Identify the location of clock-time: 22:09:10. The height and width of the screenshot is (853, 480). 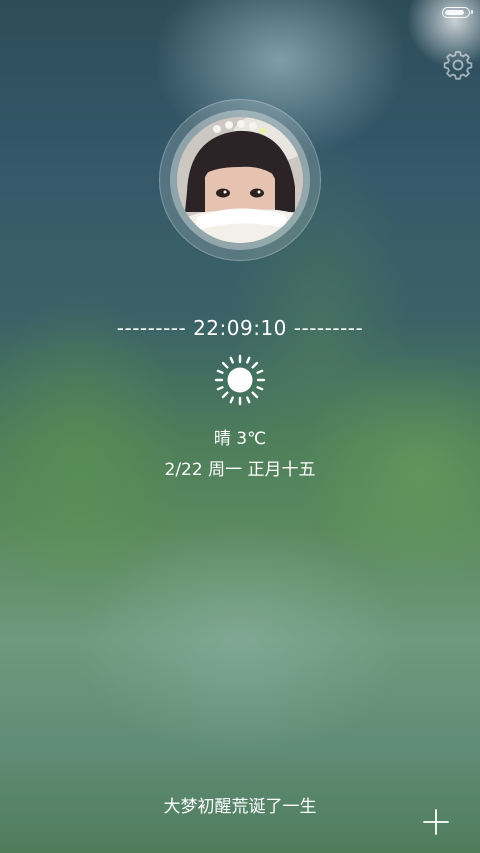
(240, 328).